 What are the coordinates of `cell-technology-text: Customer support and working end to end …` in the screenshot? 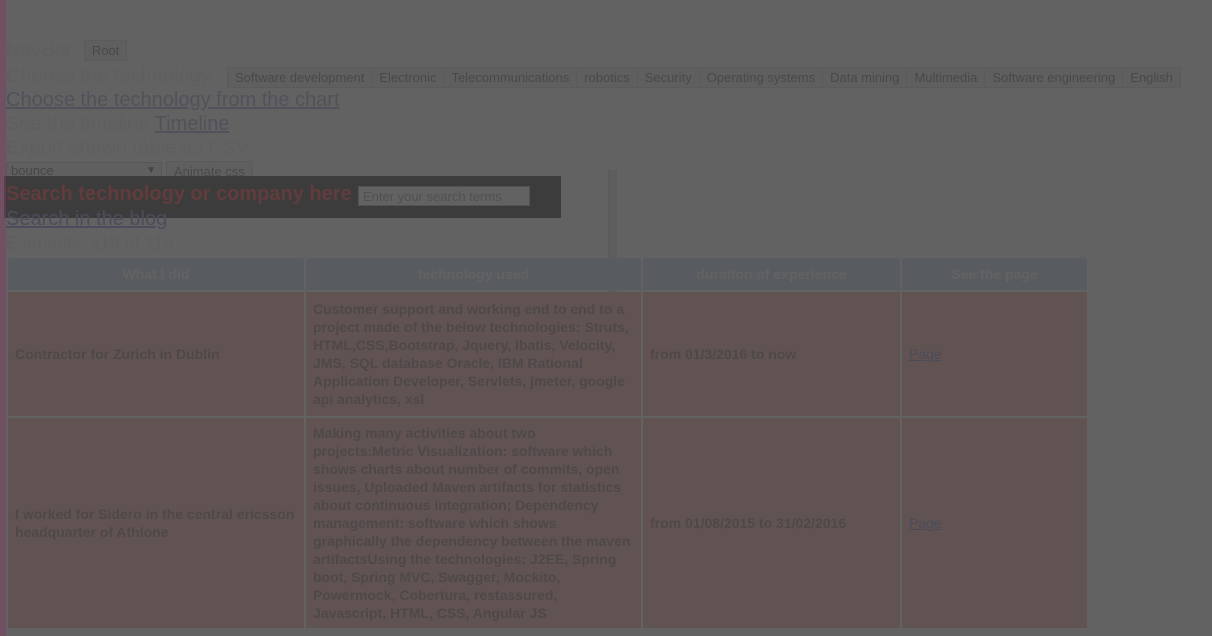 It's located at (471, 354).